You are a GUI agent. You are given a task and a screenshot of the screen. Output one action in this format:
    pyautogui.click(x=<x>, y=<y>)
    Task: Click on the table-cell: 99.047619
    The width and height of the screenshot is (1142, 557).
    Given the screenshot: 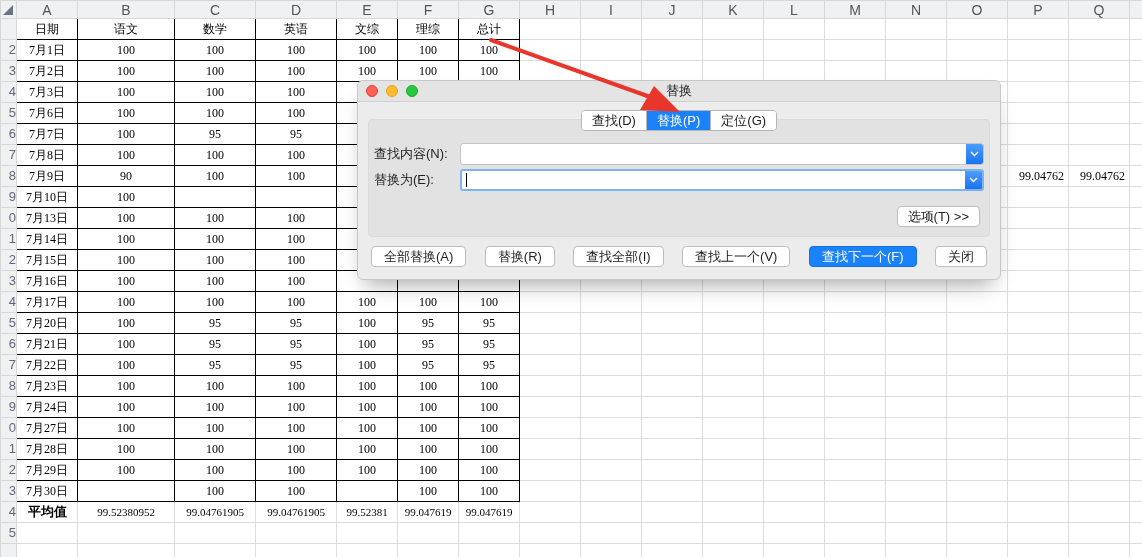 What is the action you would take?
    pyautogui.click(x=428, y=512)
    